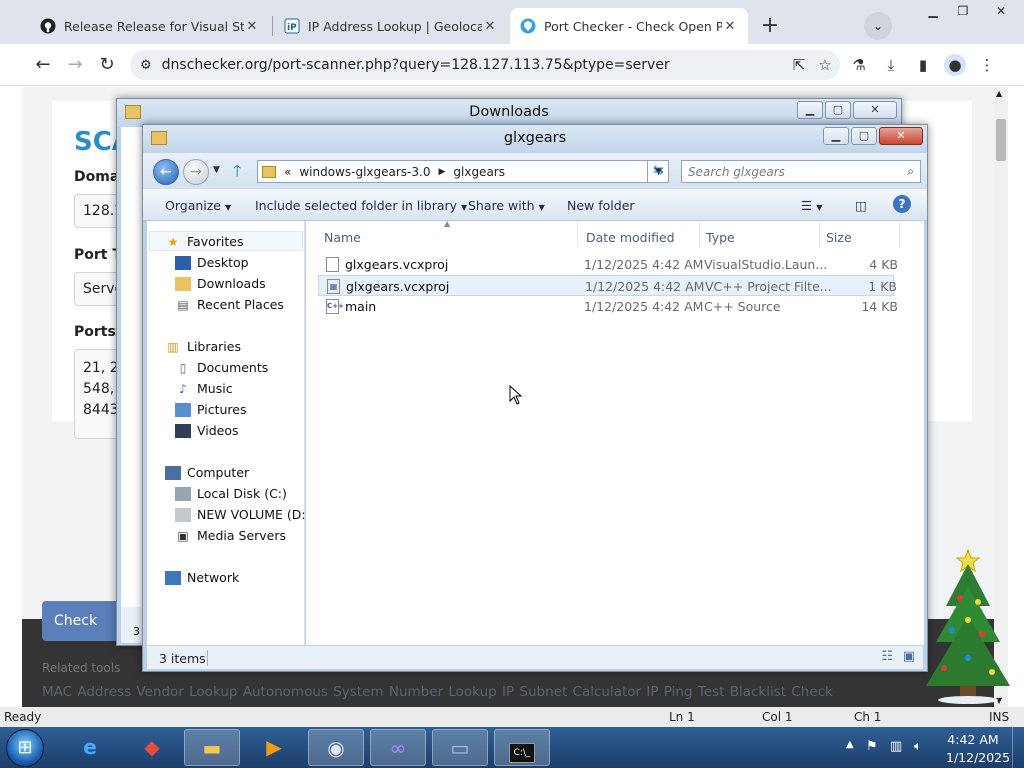 The width and height of the screenshot is (1024, 768). Describe the element at coordinates (152, 747) in the screenshot. I see `taskbar-app-red: ◆` at that location.